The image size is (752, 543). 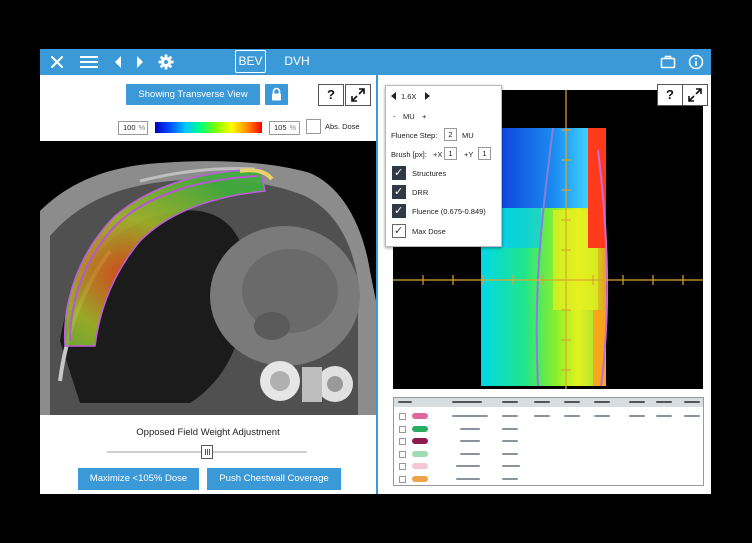 I want to click on mu-plus-button: +, so click(x=424, y=116).